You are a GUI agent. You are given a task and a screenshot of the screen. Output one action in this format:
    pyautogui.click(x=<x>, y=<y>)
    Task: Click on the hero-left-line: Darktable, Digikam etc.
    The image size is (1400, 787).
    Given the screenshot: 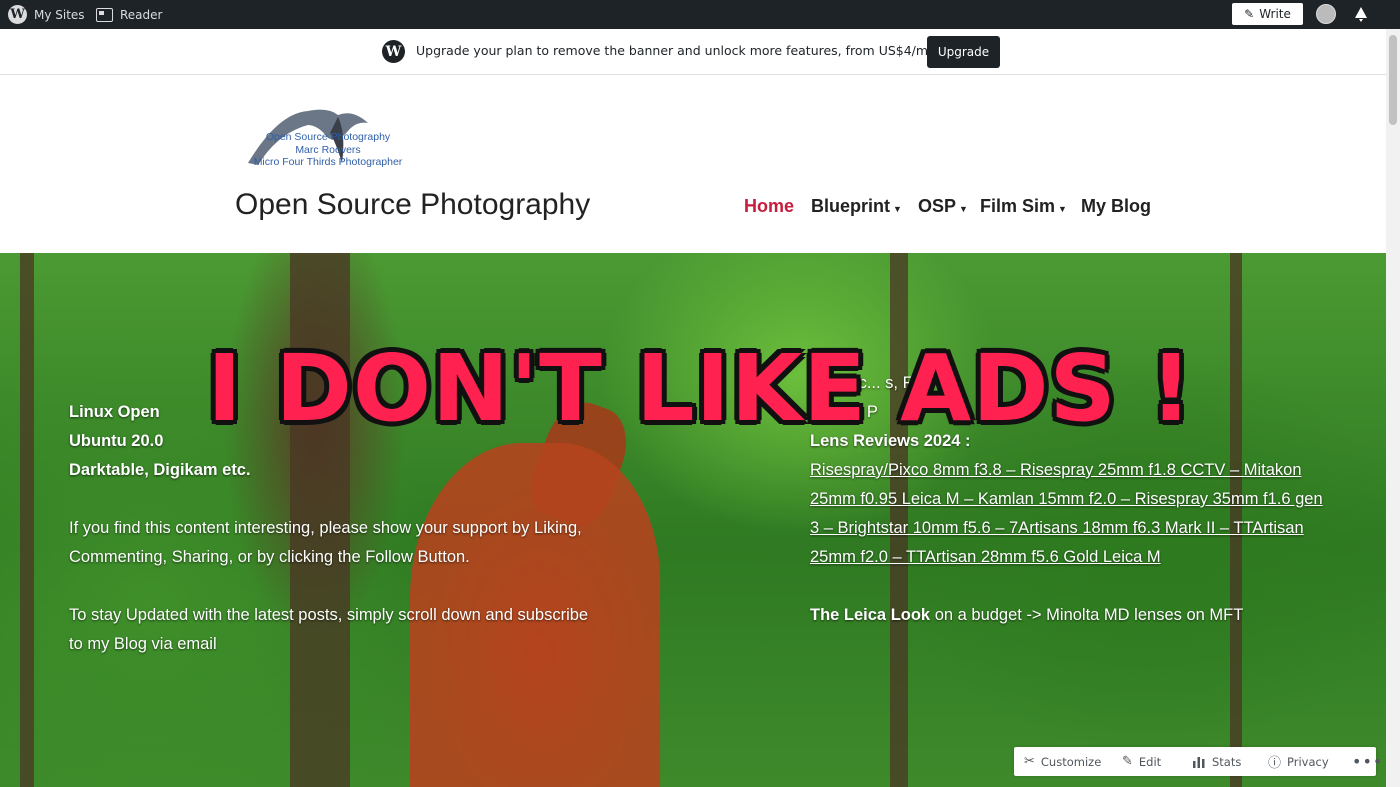 What is the action you would take?
    pyautogui.click(x=160, y=470)
    